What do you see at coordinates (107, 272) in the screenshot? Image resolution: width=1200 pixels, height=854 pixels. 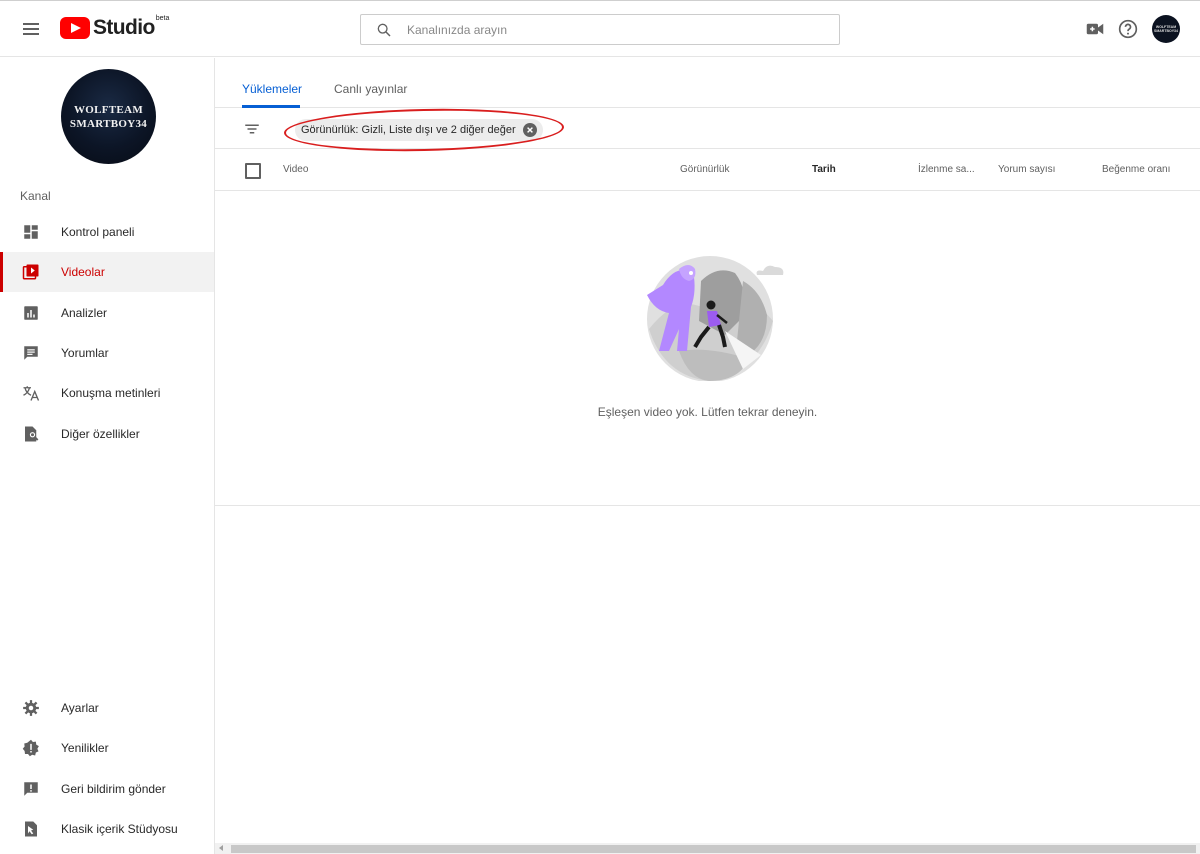 I see `sidebar-item-videos: Videolar` at bounding box center [107, 272].